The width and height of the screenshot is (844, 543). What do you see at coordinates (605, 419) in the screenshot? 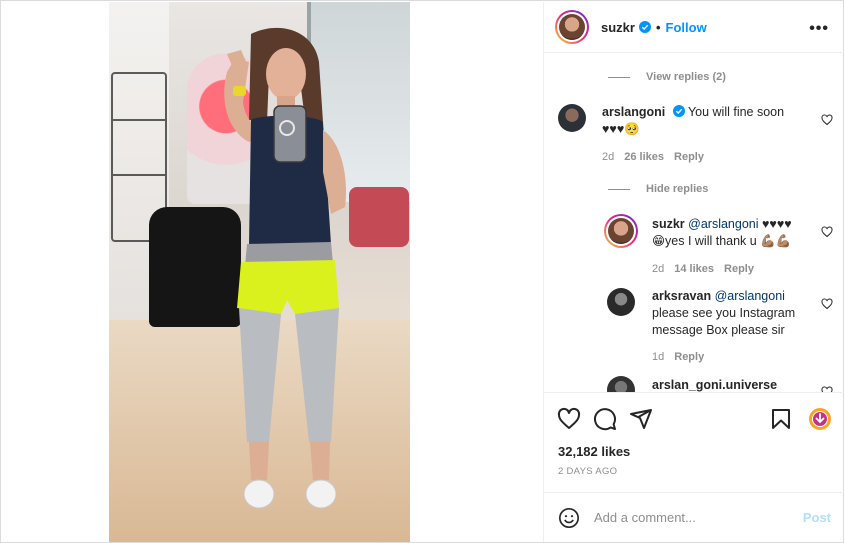
I see `comment-icon` at bounding box center [605, 419].